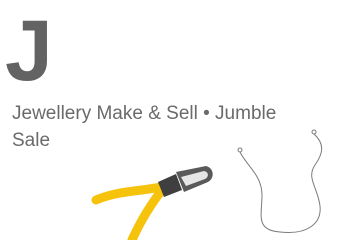 This screenshot has height=240, width=363. Describe the element at coordinates (152, 203) in the screenshot. I see `pliers-icon` at that location.